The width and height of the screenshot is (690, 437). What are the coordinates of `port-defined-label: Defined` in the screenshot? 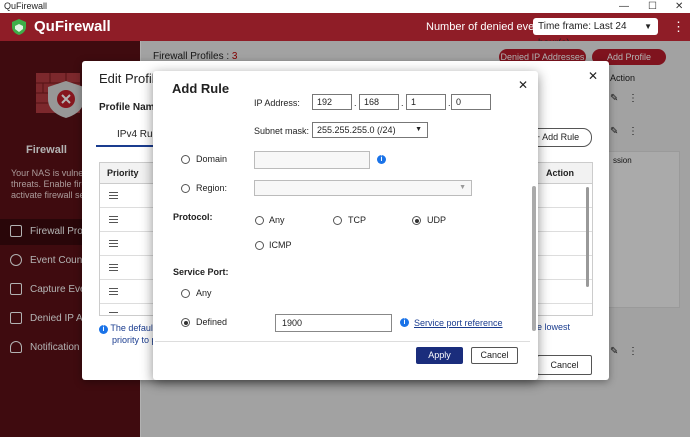 It's located at (212, 322).